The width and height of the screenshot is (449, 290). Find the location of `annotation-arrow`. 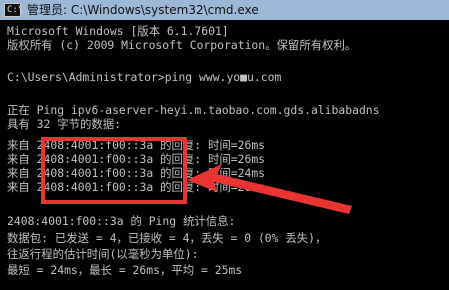

annotation-arrow is located at coordinates (269, 189).